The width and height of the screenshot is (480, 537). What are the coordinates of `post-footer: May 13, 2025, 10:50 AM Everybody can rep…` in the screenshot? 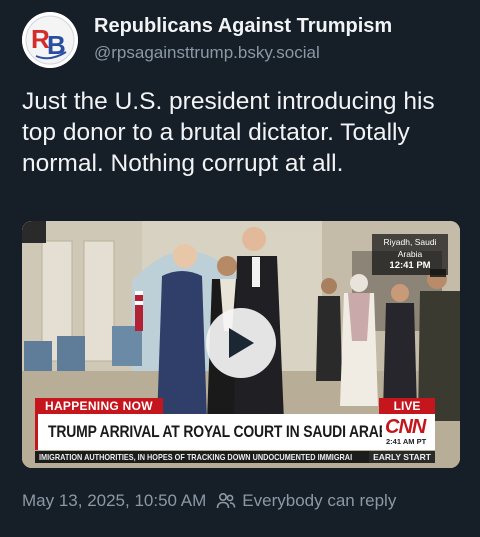 It's located at (209, 501).